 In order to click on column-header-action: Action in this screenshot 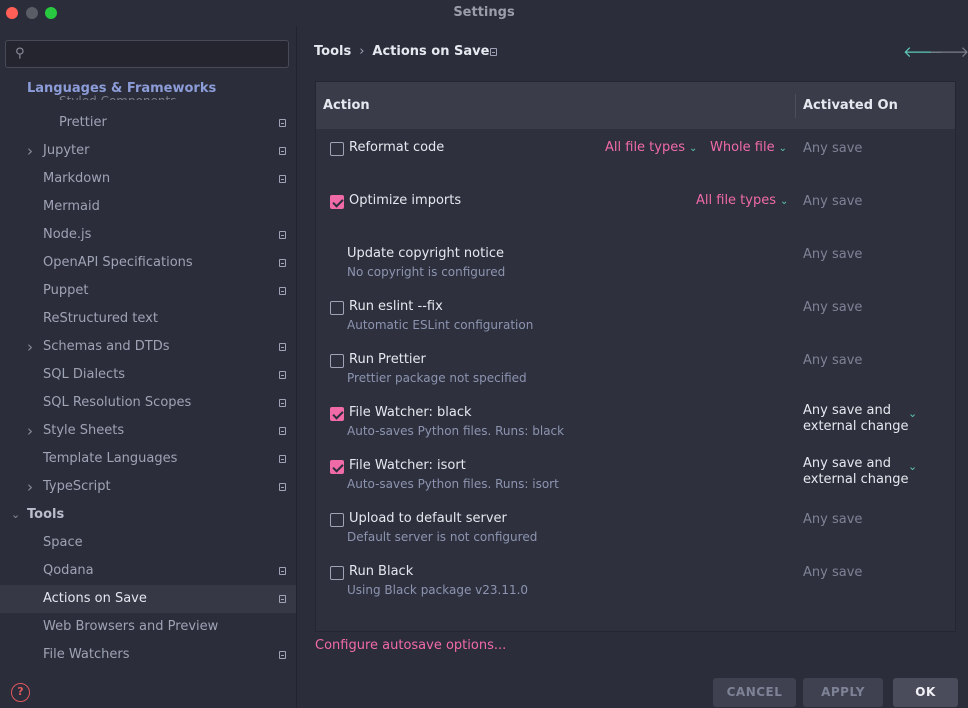, I will do `click(346, 105)`.